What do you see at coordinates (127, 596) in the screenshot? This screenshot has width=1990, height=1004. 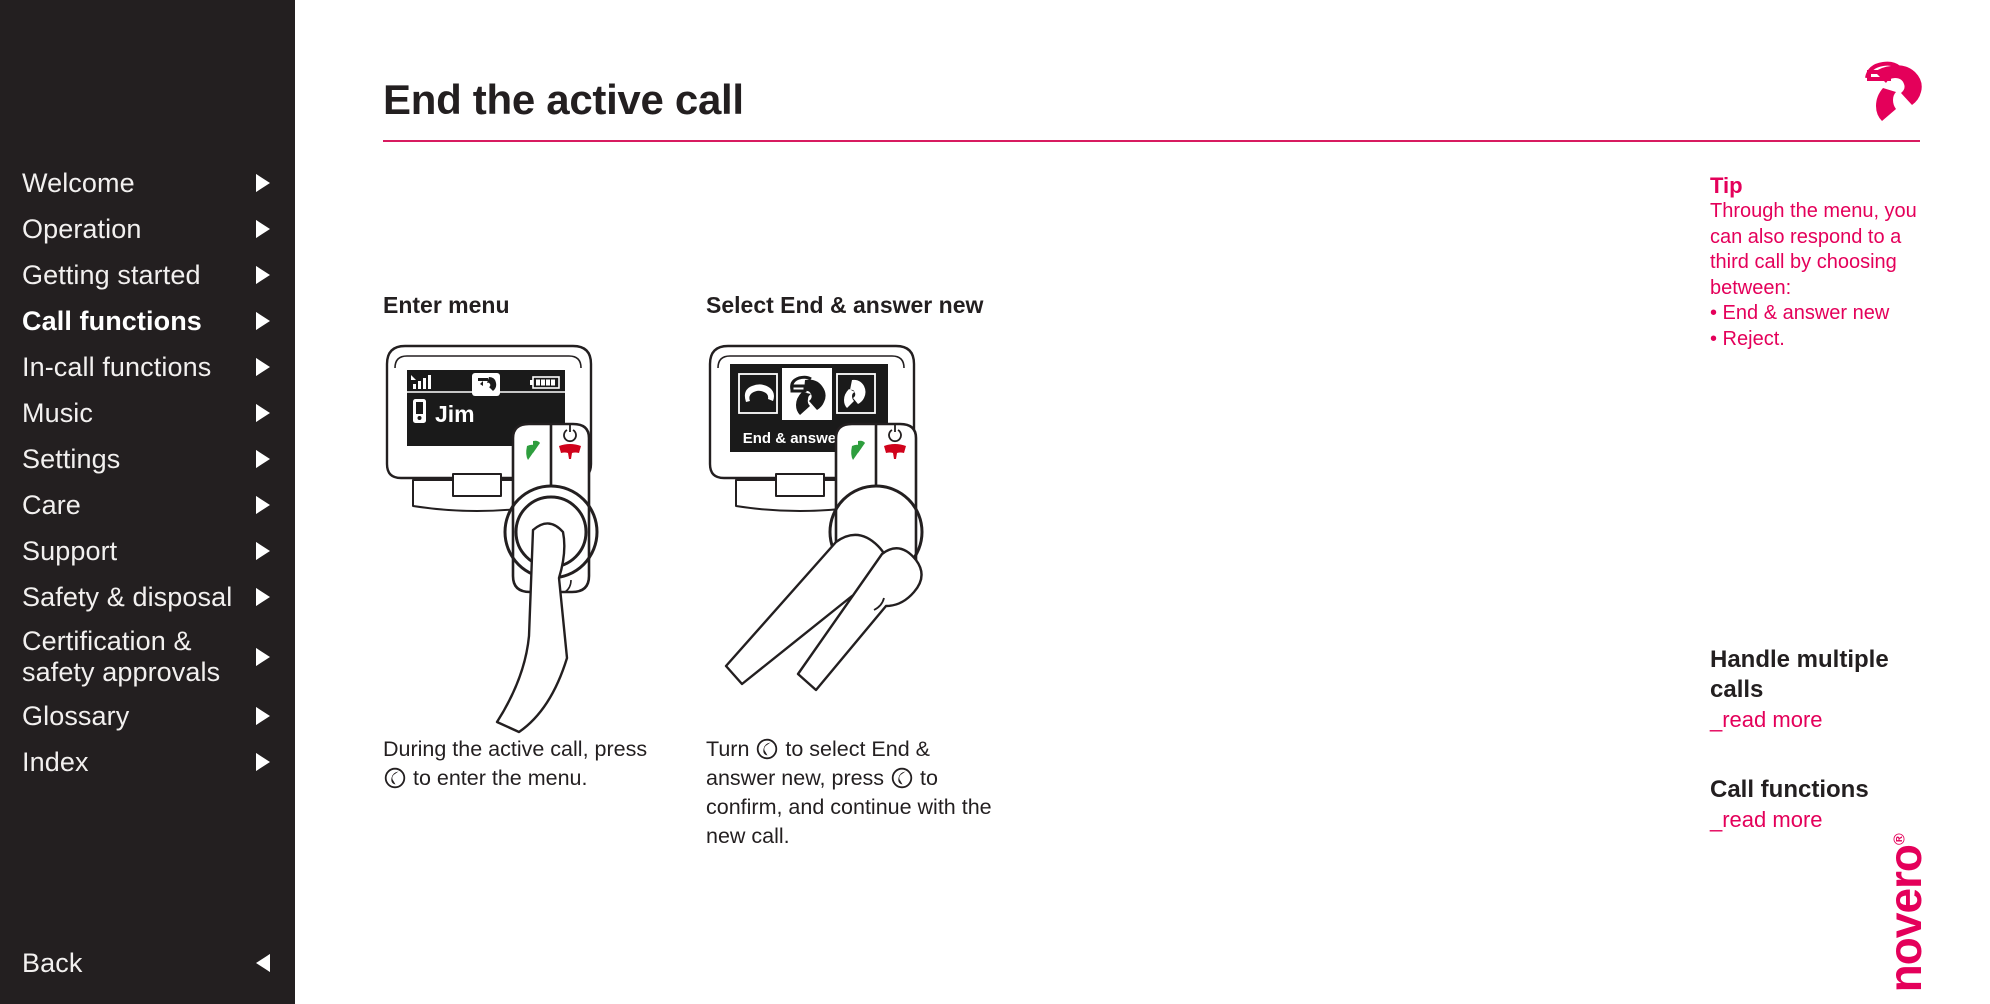 I see `sidebar-item-label: Safety & disposal` at bounding box center [127, 596].